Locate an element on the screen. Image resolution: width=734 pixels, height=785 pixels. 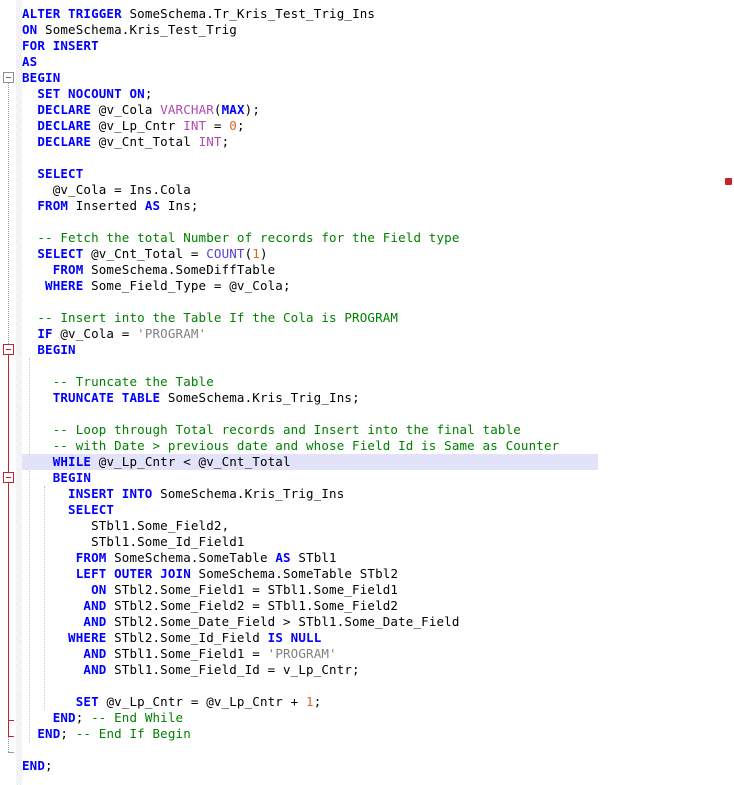
code-line: ON SomeSchema.Kris_Test_Trig is located at coordinates (129, 30).